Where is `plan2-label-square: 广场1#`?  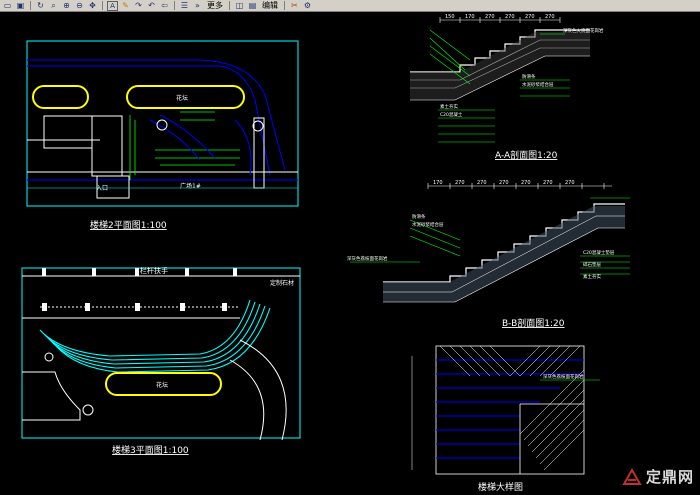
plan2-label-square: 广场1# is located at coordinates (190, 186).